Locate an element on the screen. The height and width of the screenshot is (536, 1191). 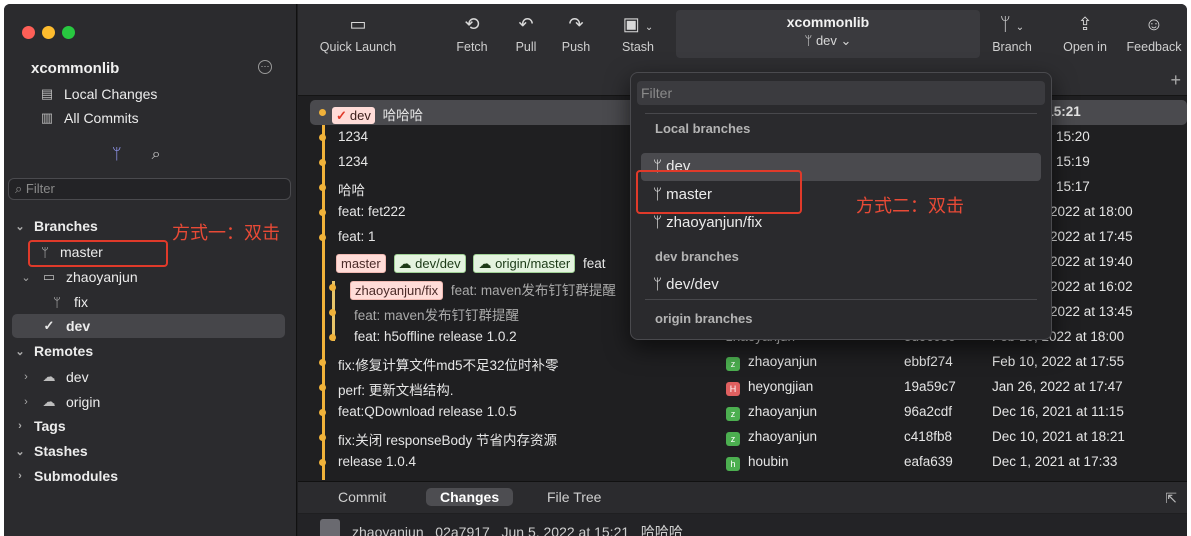
stashes-header: Stashes is located at coordinates (61, 451).